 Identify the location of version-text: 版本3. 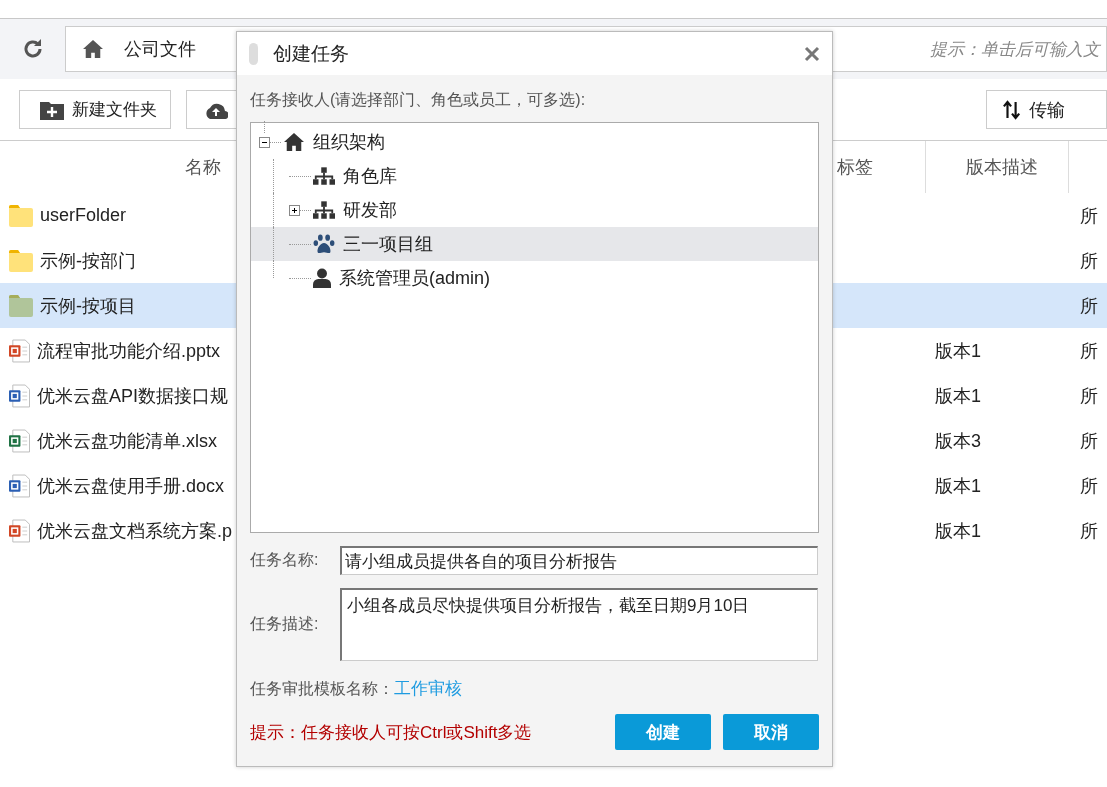
(958, 440).